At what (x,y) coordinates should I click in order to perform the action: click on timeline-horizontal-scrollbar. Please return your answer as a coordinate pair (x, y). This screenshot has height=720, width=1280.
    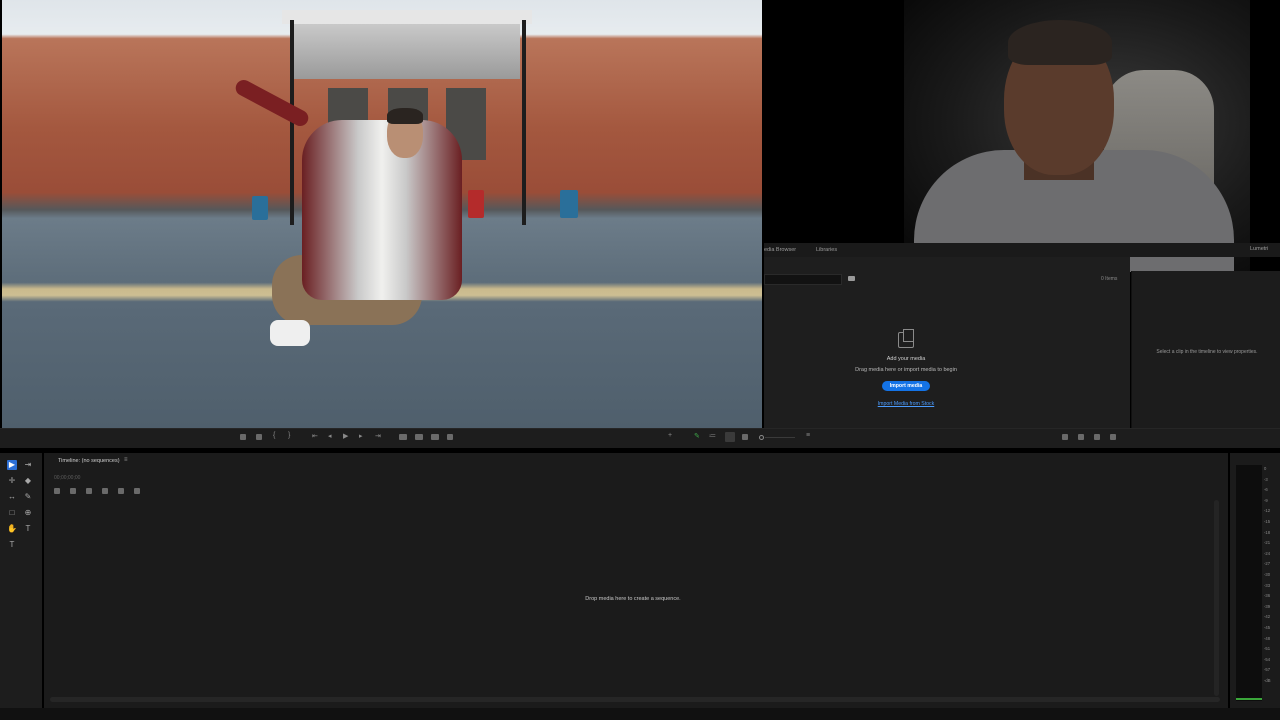
    Looking at the image, I should click on (635, 699).